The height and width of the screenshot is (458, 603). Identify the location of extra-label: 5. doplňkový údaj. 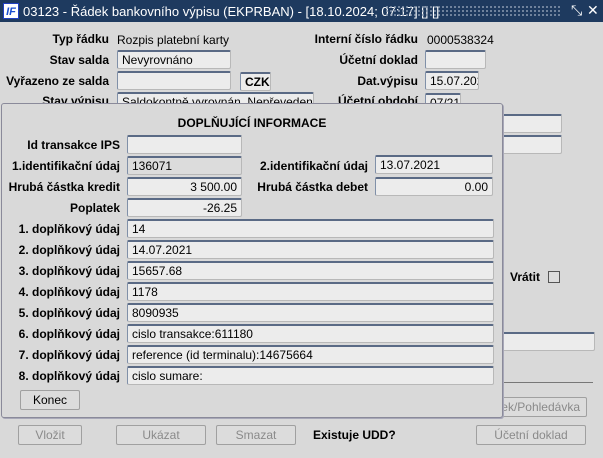
(69, 313).